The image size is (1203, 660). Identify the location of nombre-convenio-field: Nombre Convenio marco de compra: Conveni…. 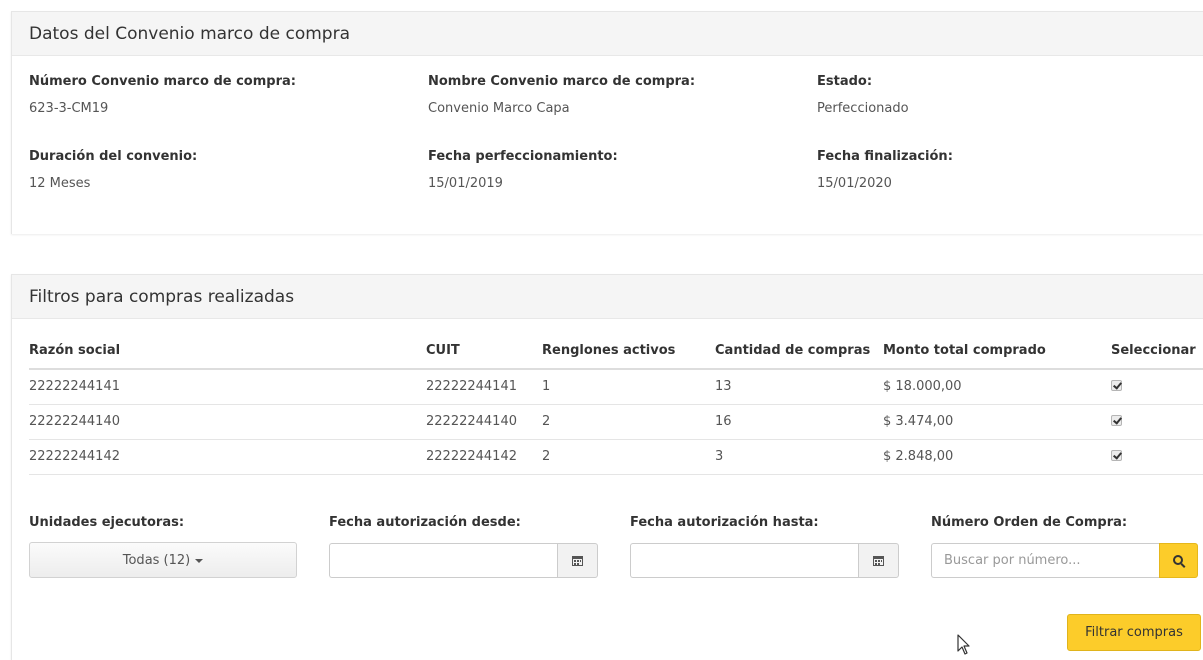
(561, 95).